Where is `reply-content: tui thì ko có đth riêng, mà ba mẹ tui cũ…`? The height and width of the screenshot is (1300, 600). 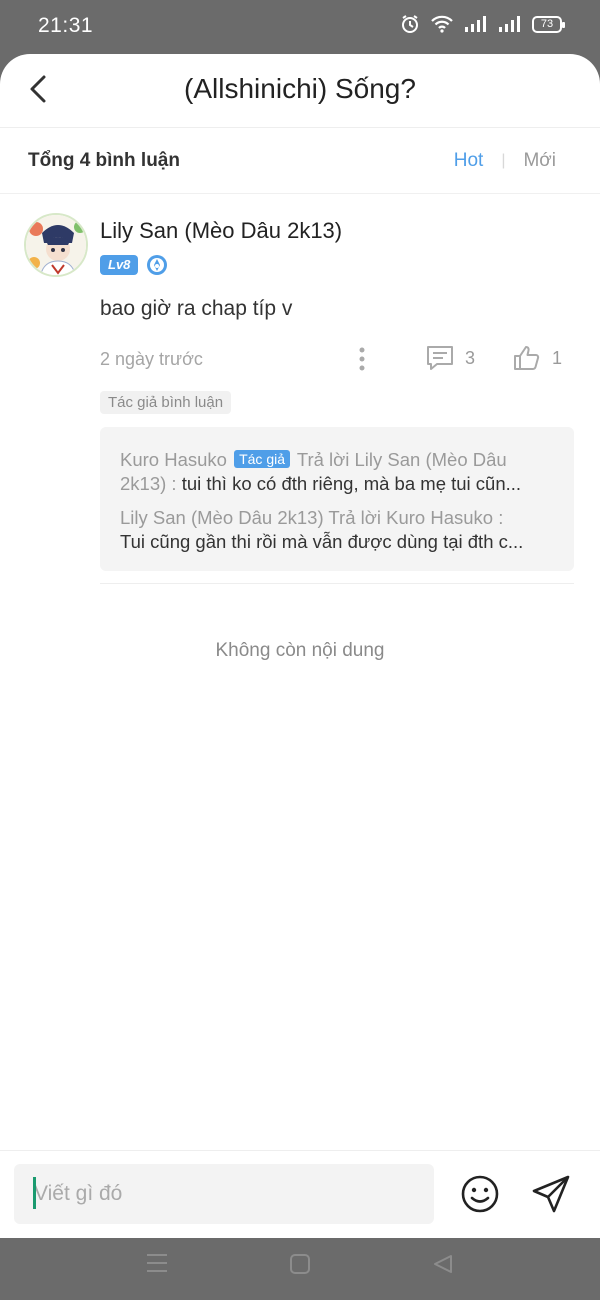 reply-content: tui thì ko có đth riêng, mà ba mẹ tui cũ… is located at coordinates (351, 483).